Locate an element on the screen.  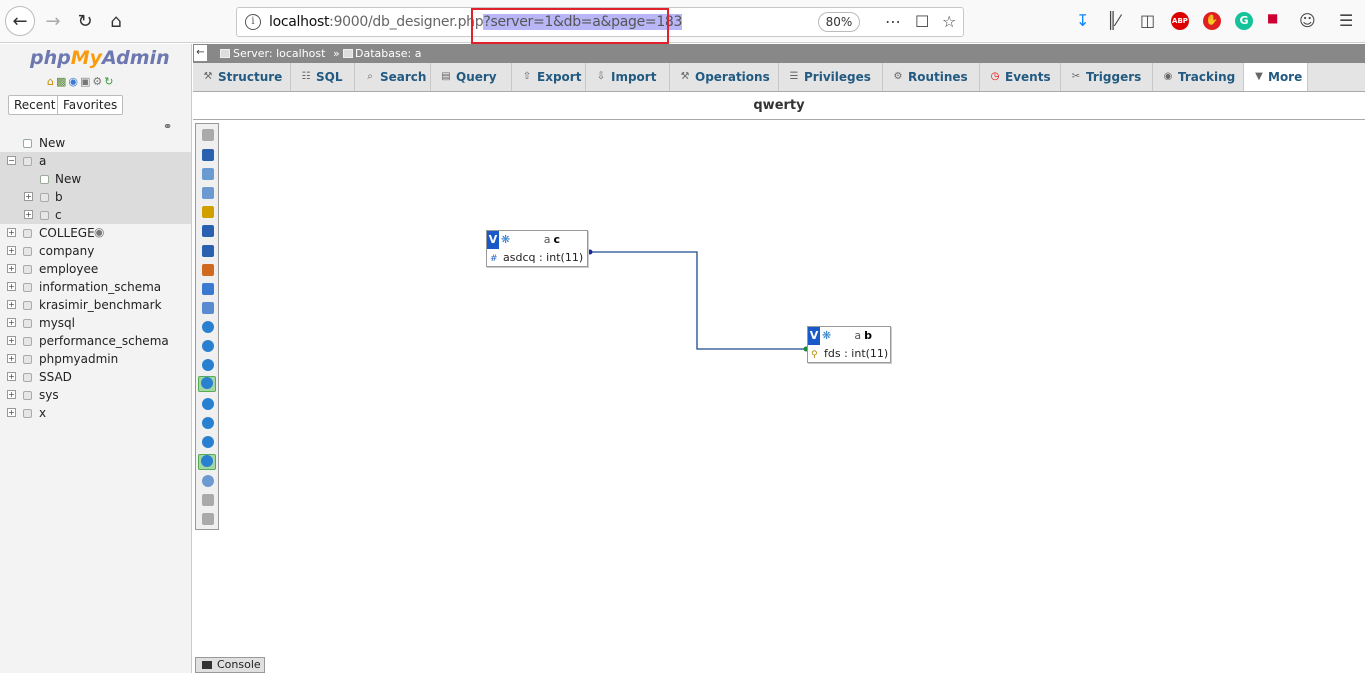
export-icon is located at coordinates (207, 481).